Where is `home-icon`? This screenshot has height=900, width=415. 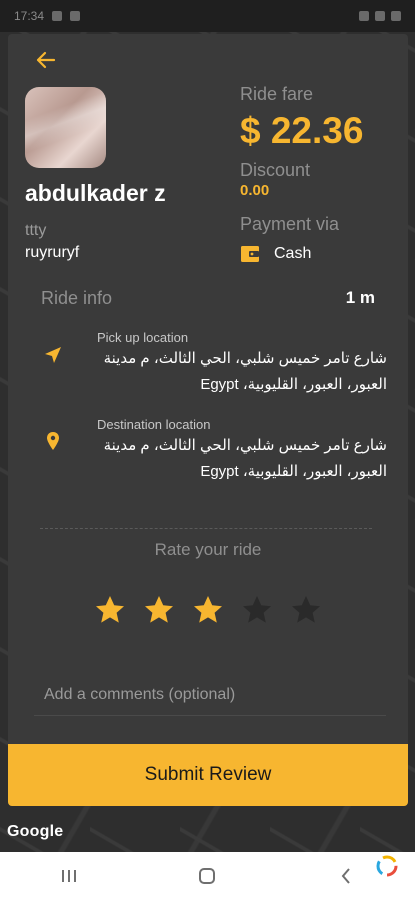 home-icon is located at coordinates (207, 876).